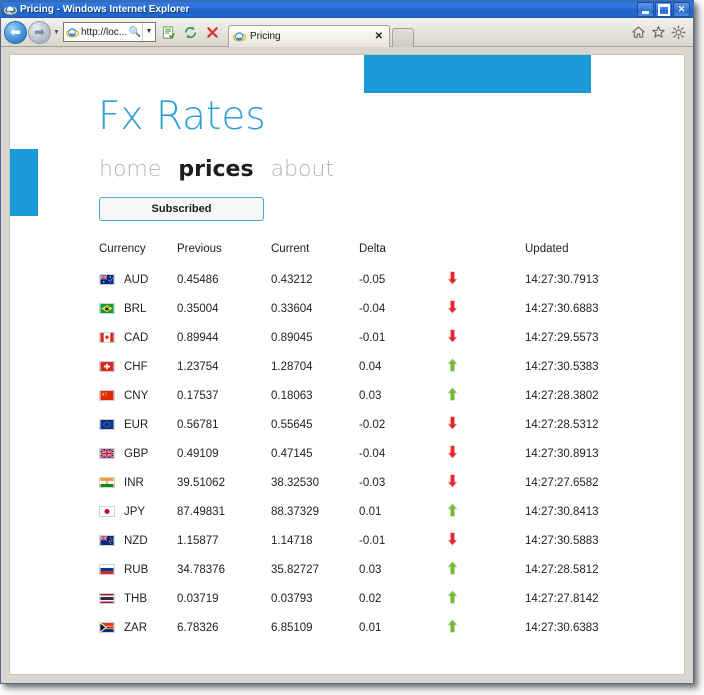 The image size is (704, 695). What do you see at coordinates (138, 517) in the screenshot?
I see `cell-currency: JPY` at bounding box center [138, 517].